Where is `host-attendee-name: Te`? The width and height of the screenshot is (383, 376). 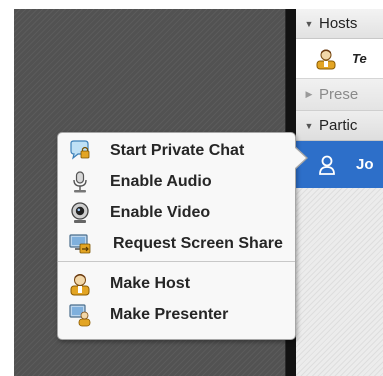 host-attendee-name: Te is located at coordinates (359, 58).